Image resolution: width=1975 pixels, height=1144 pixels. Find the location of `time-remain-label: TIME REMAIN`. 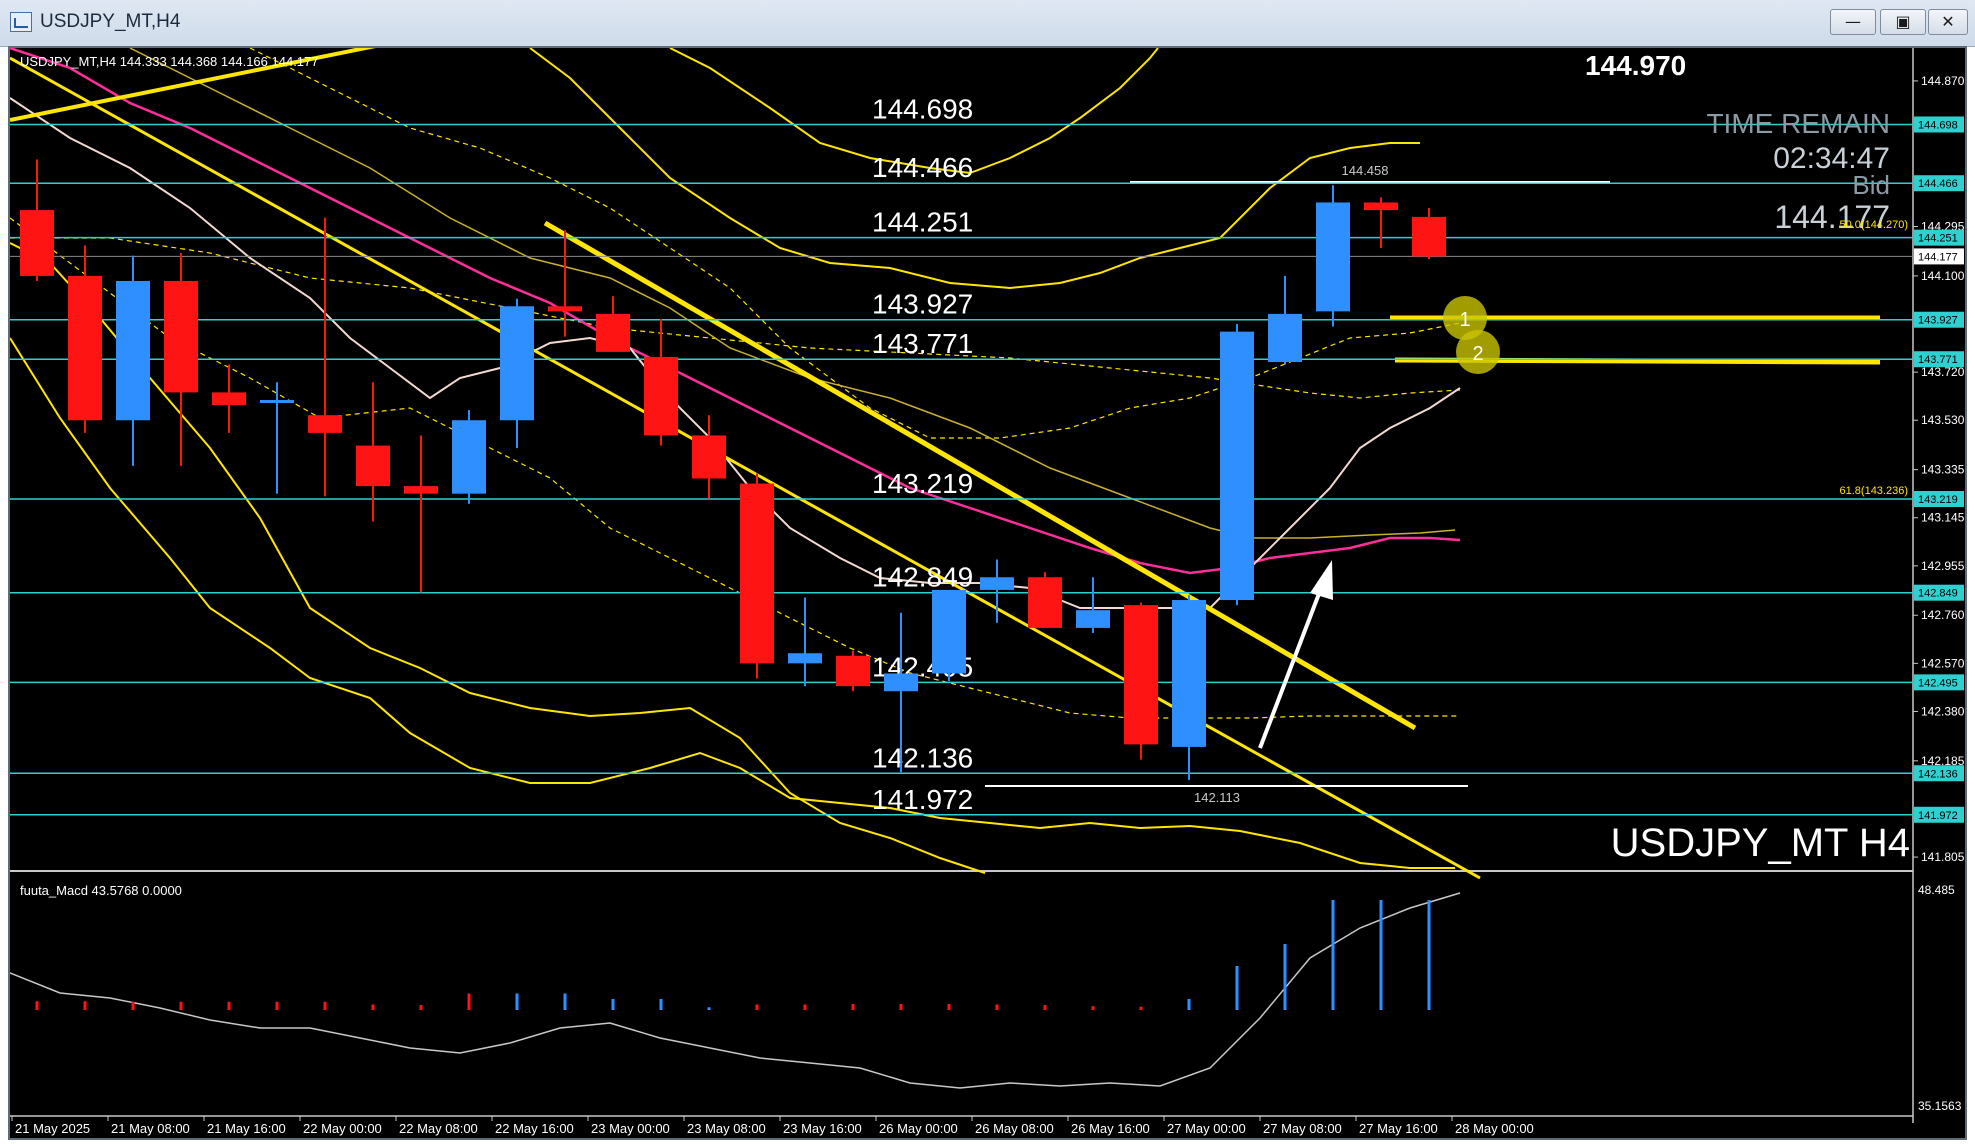

time-remain-label: TIME REMAIN is located at coordinates (1798, 123).